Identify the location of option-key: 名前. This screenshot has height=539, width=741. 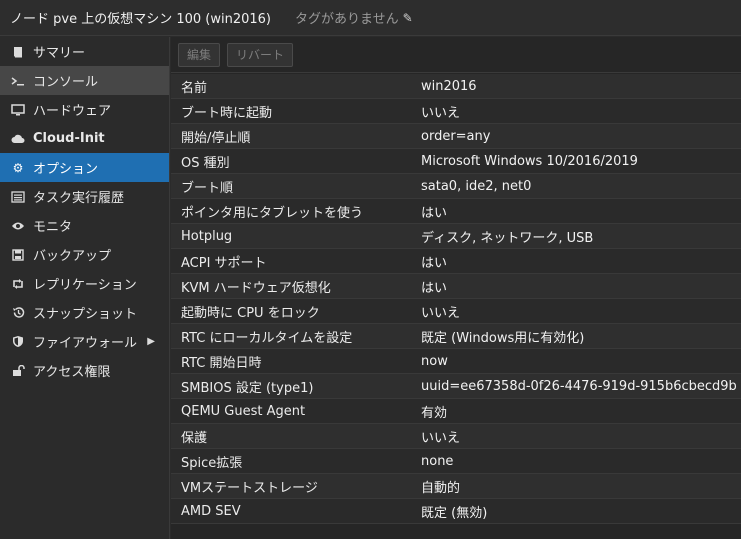
(194, 88).